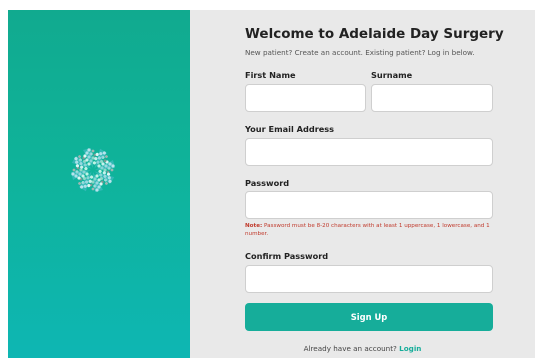 This screenshot has height=358, width=535. Describe the element at coordinates (254, 226) in the screenshot. I see `note-prefix: Note:` at that location.